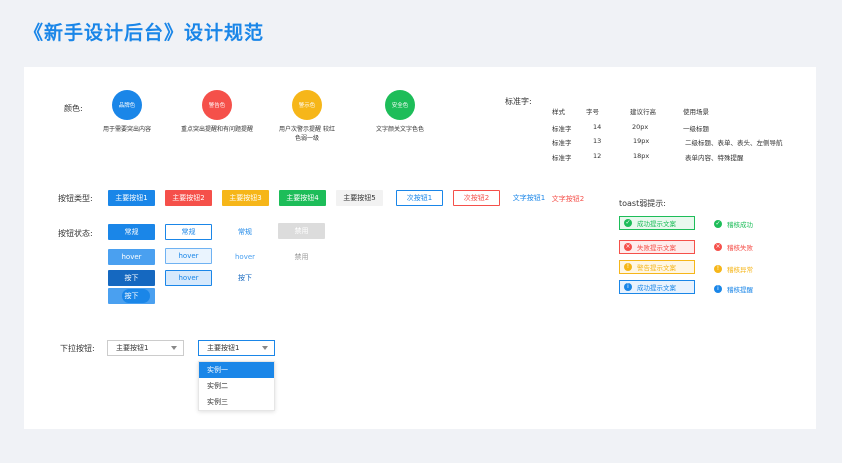  What do you see at coordinates (643, 112) in the screenshot?
I see `typography-header-lineheight: 建议行高` at bounding box center [643, 112].